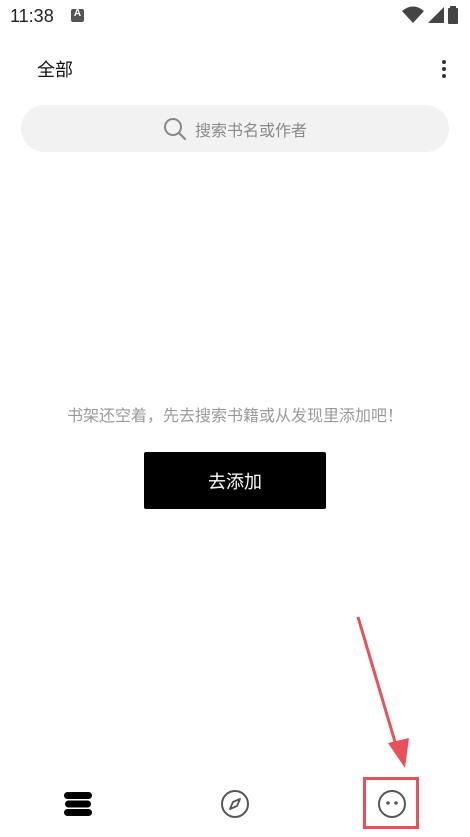 This screenshot has width=470, height=837. I want to click on nav-tab-mine, so click(392, 803).